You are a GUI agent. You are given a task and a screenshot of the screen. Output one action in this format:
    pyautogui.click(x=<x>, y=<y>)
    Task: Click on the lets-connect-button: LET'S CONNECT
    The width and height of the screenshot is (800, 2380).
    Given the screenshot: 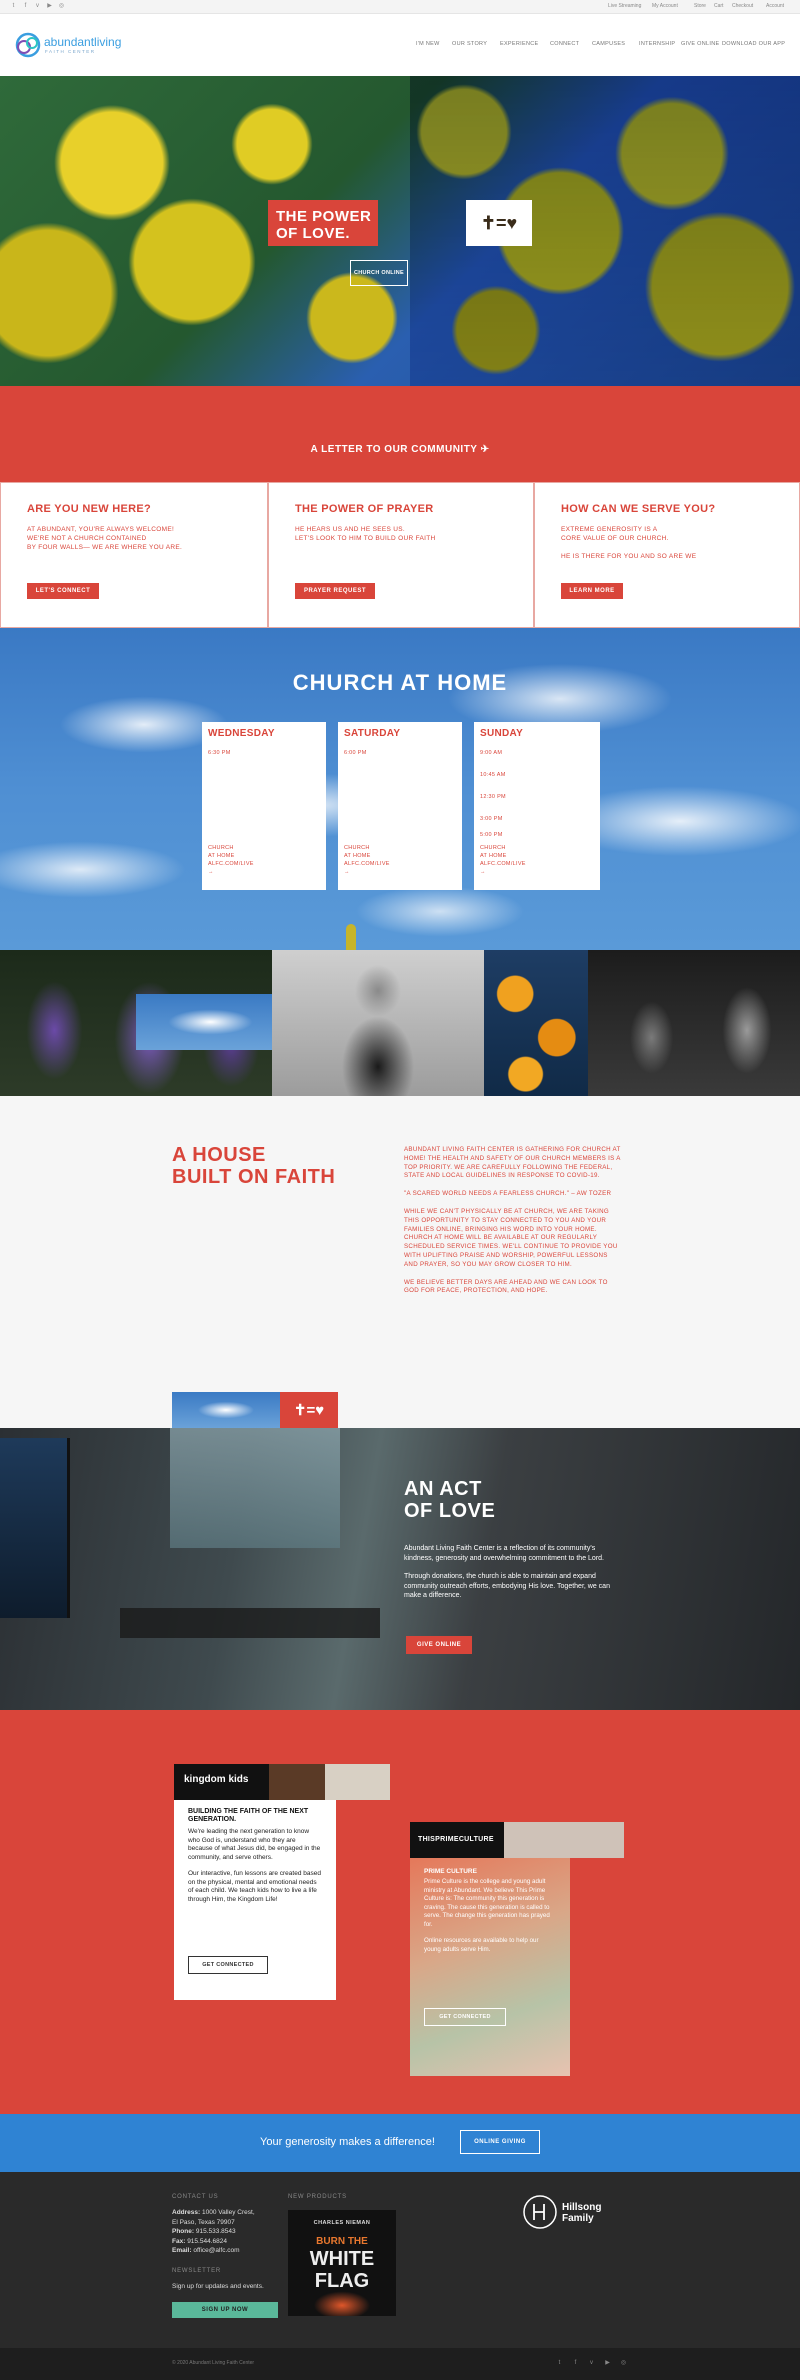 What is the action you would take?
    pyautogui.click(x=63, y=591)
    